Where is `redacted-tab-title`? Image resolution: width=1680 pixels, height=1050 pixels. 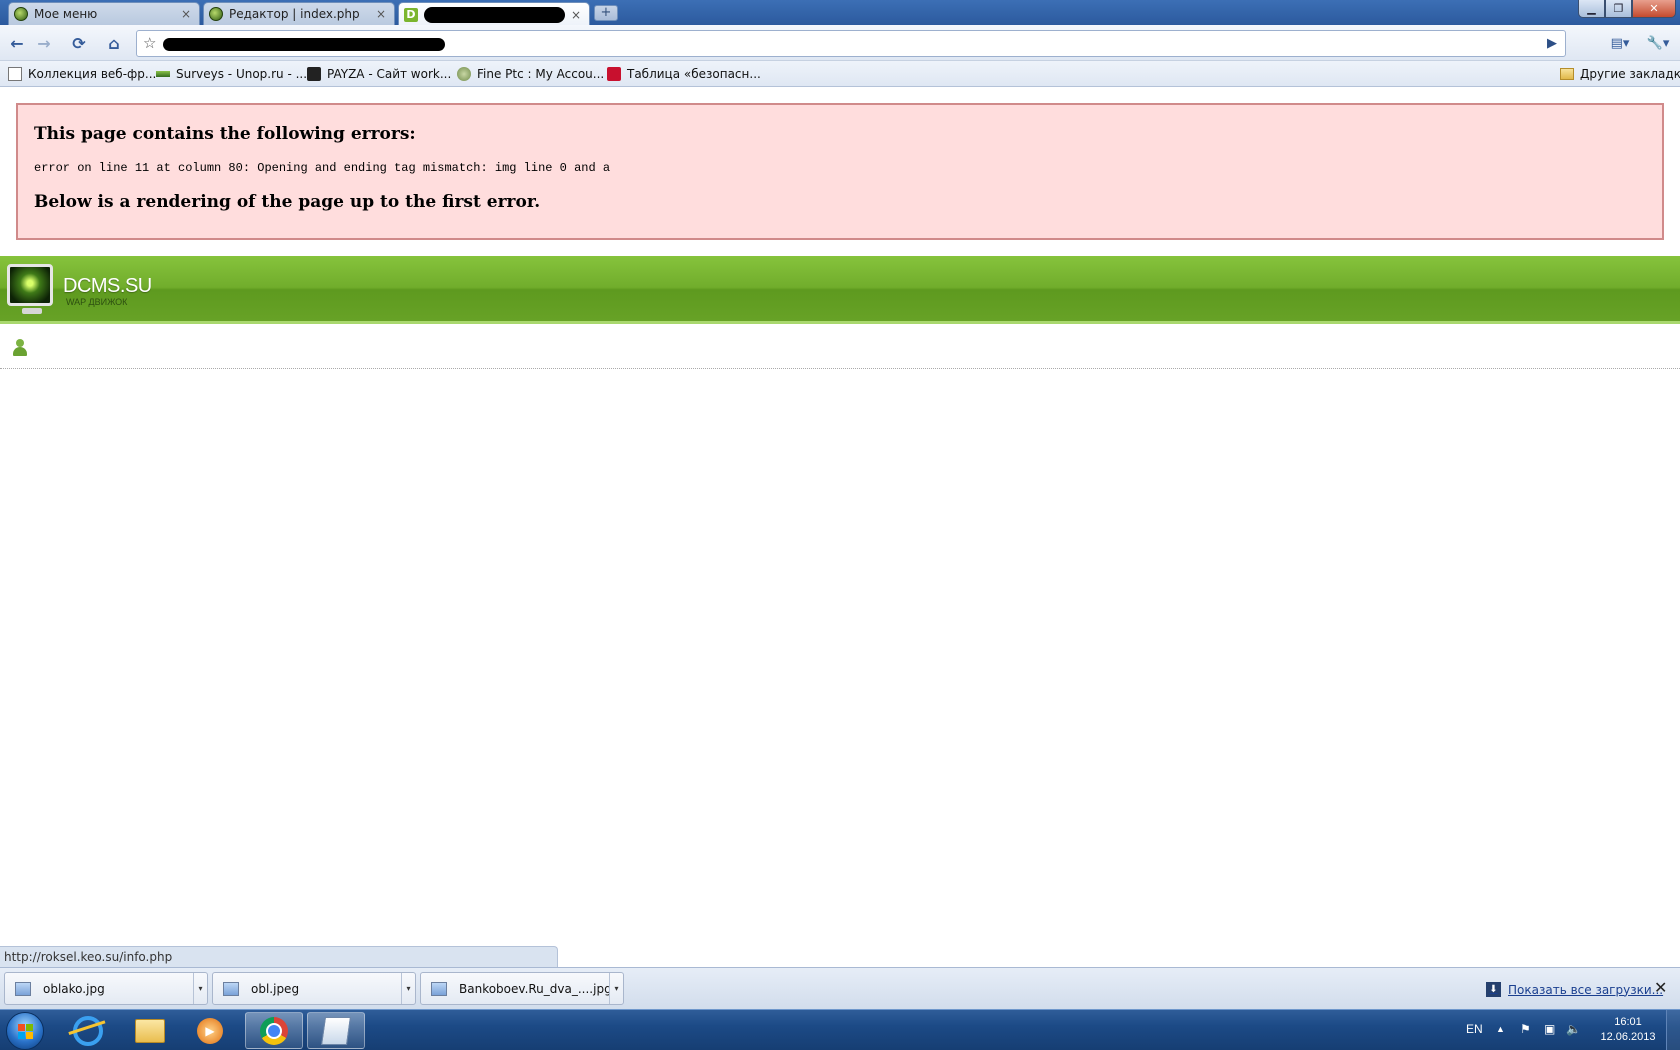 redacted-tab-title is located at coordinates (494, 14).